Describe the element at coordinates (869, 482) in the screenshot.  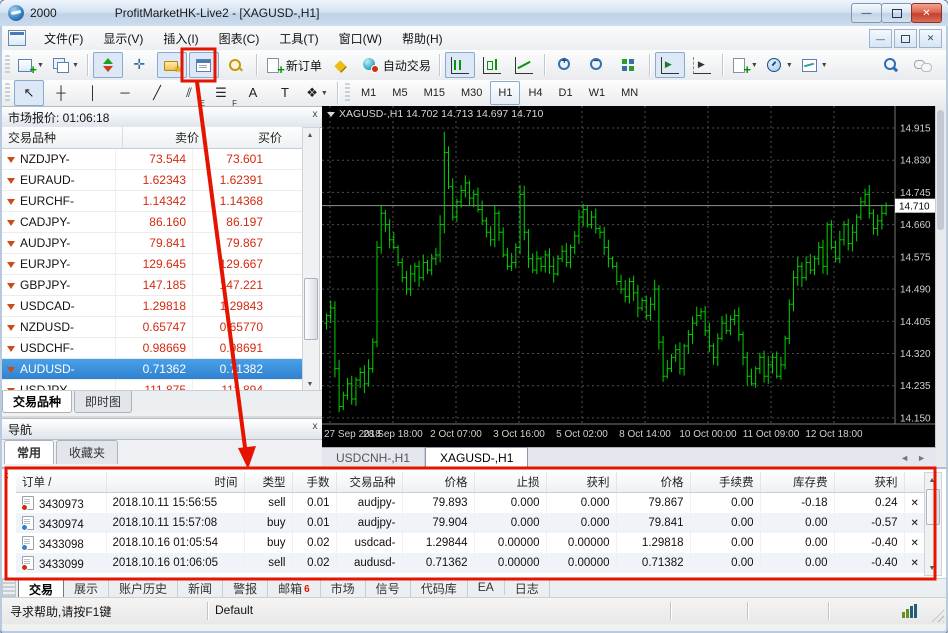
I see `orders-column-11: 获利` at that location.